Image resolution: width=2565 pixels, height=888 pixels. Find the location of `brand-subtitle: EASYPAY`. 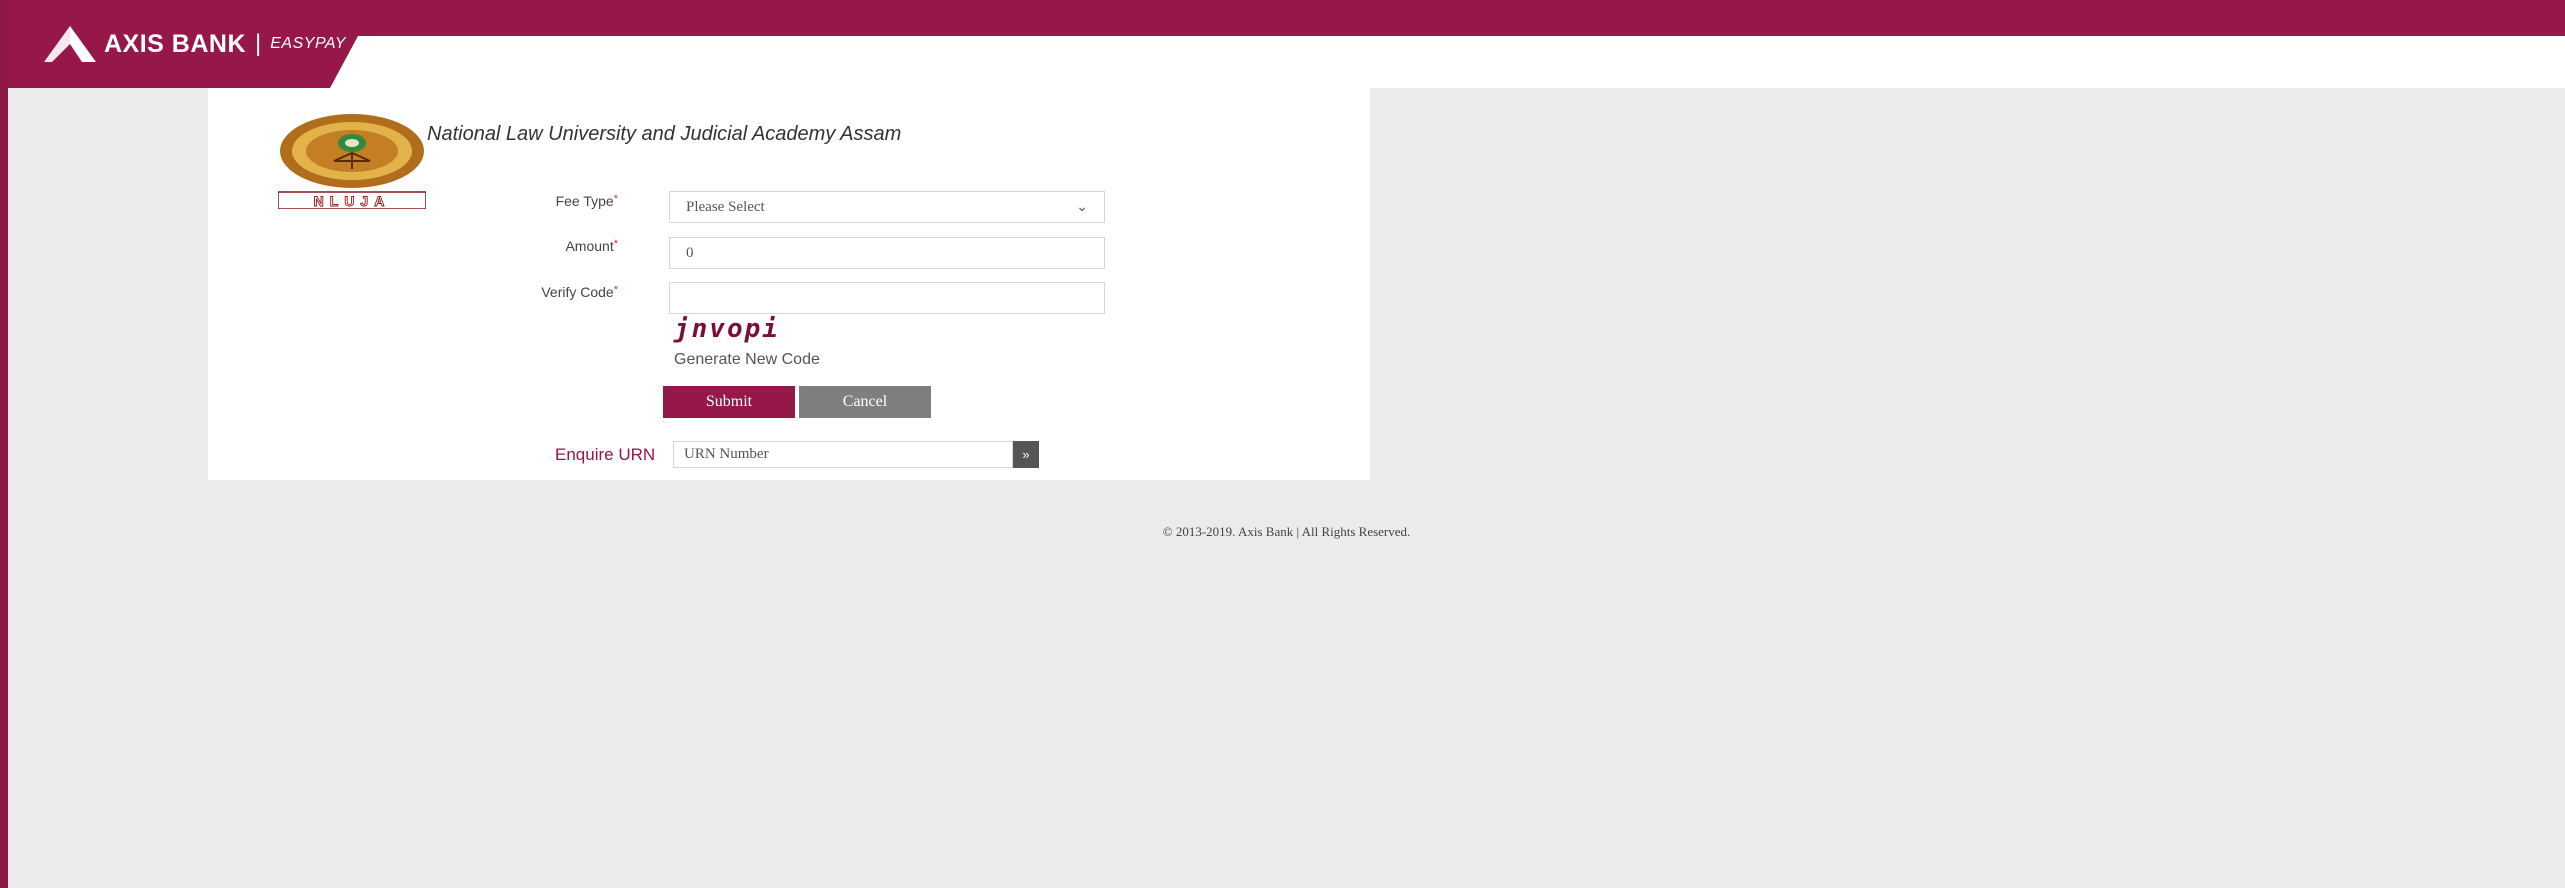

brand-subtitle: EASYPAY is located at coordinates (308, 43).